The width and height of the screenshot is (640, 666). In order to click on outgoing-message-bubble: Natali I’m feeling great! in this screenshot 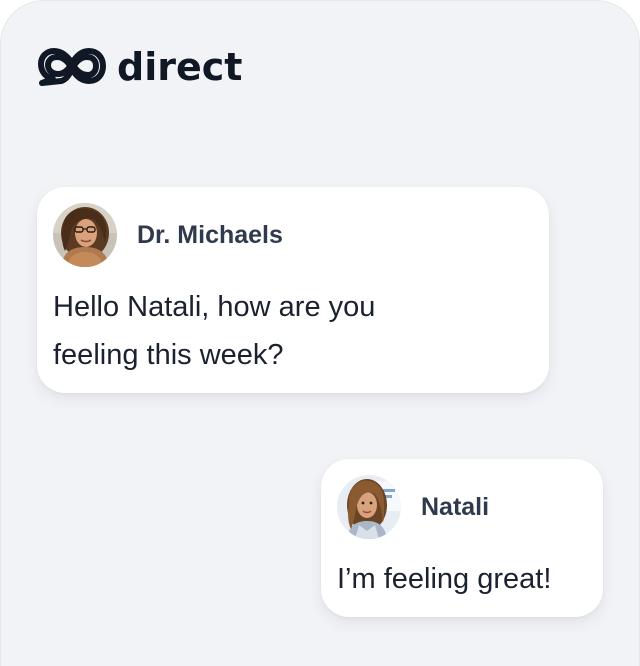, I will do `click(462, 538)`.